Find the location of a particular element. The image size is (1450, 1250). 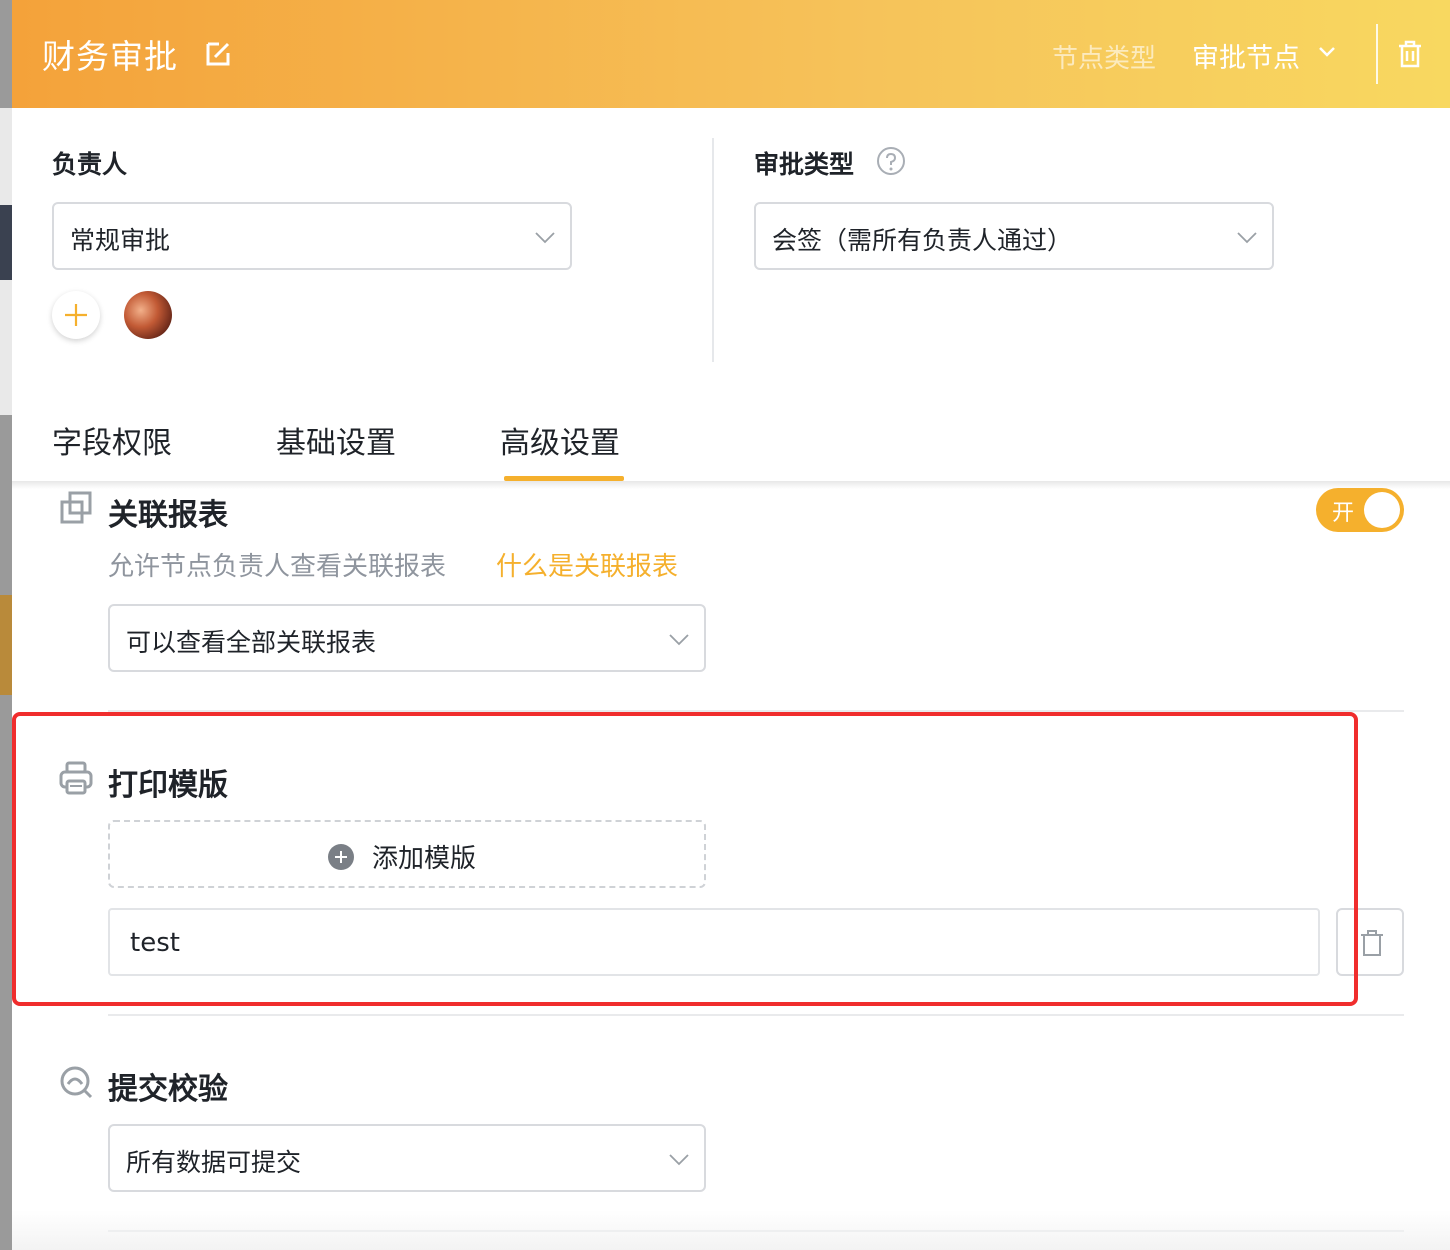

toggle-knob is located at coordinates (1382, 510).